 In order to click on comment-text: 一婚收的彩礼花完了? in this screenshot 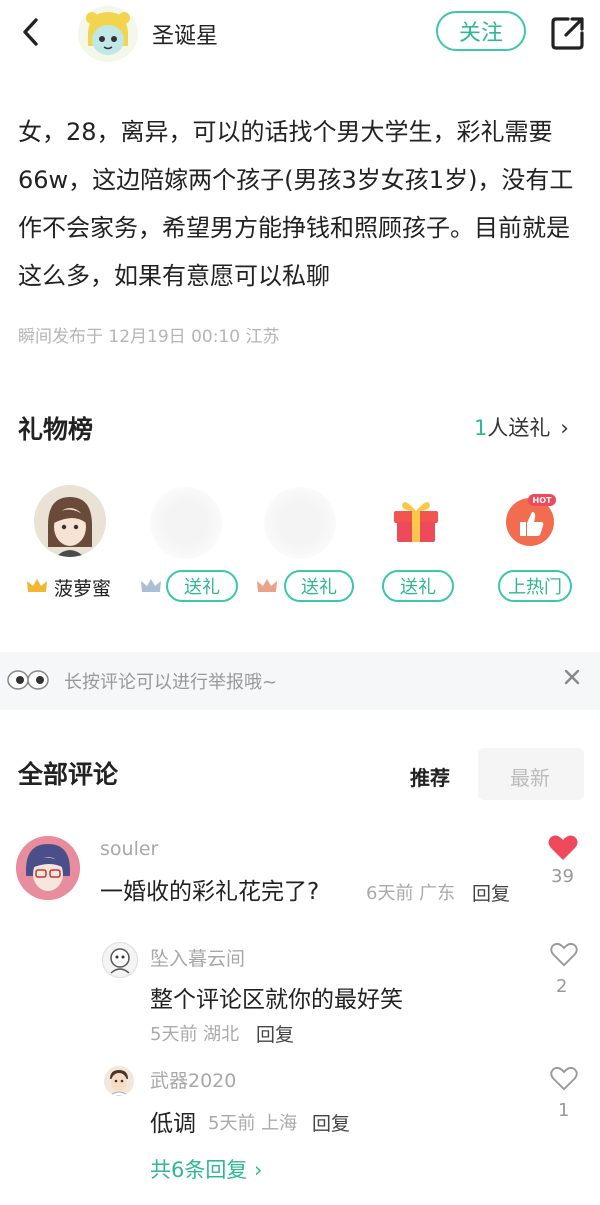, I will do `click(210, 892)`.